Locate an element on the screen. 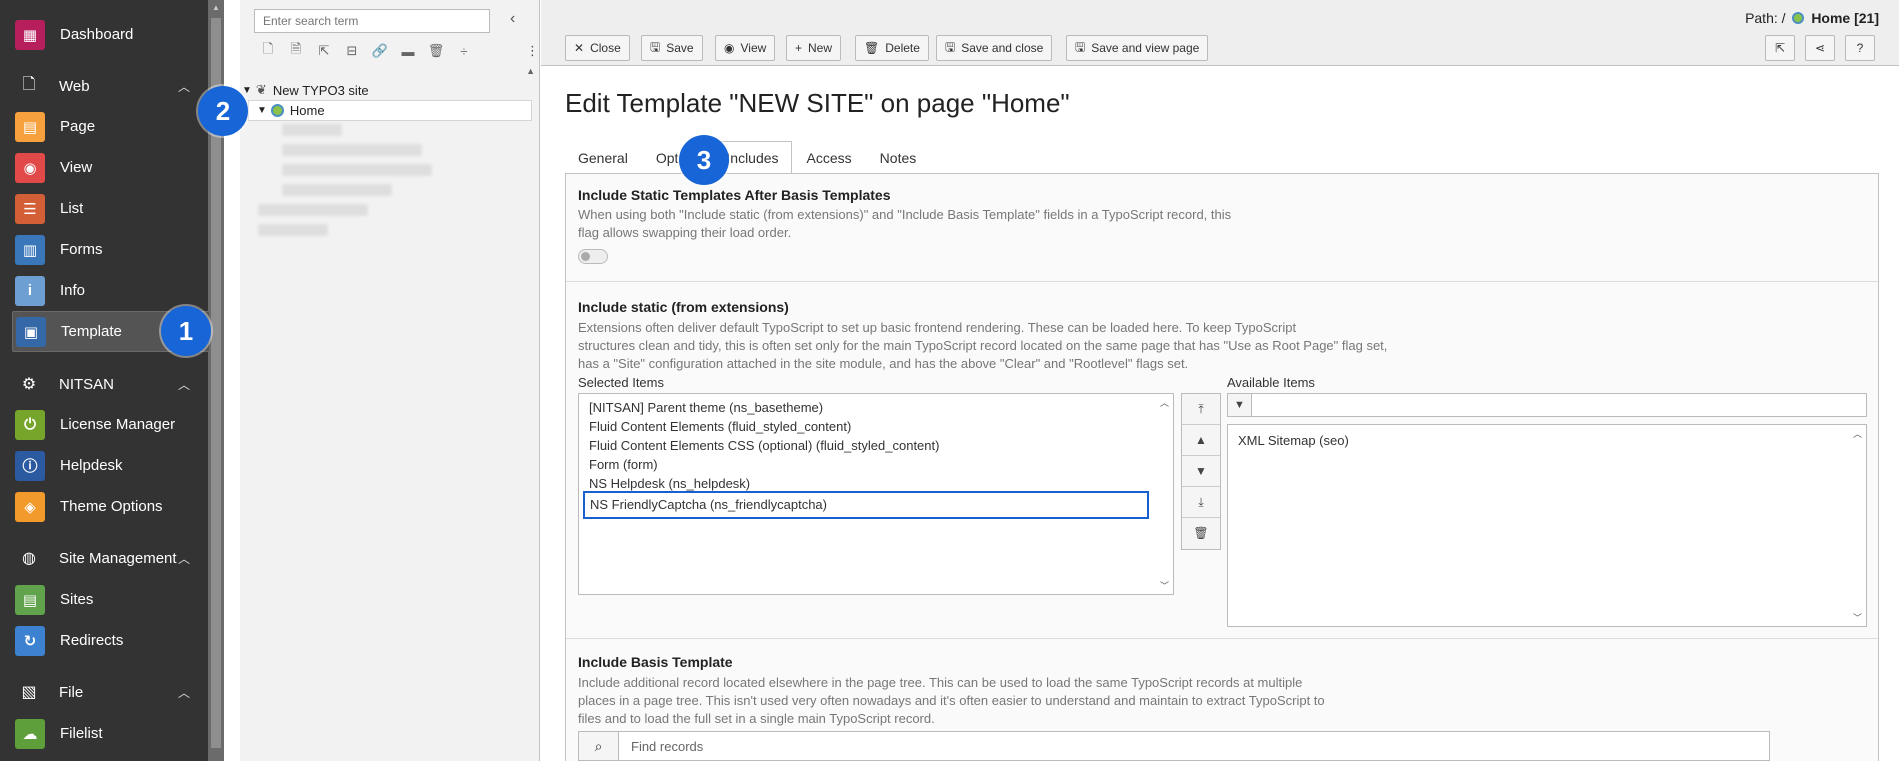 The image size is (1899, 761). button-label: Save is located at coordinates (680, 48).